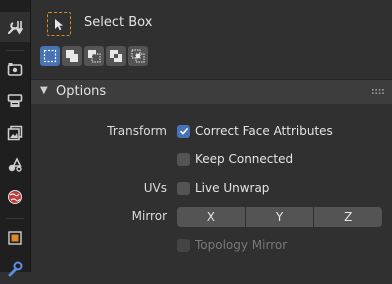 This screenshot has height=284, width=392. I want to click on mode-subtract-icon, so click(94, 56).